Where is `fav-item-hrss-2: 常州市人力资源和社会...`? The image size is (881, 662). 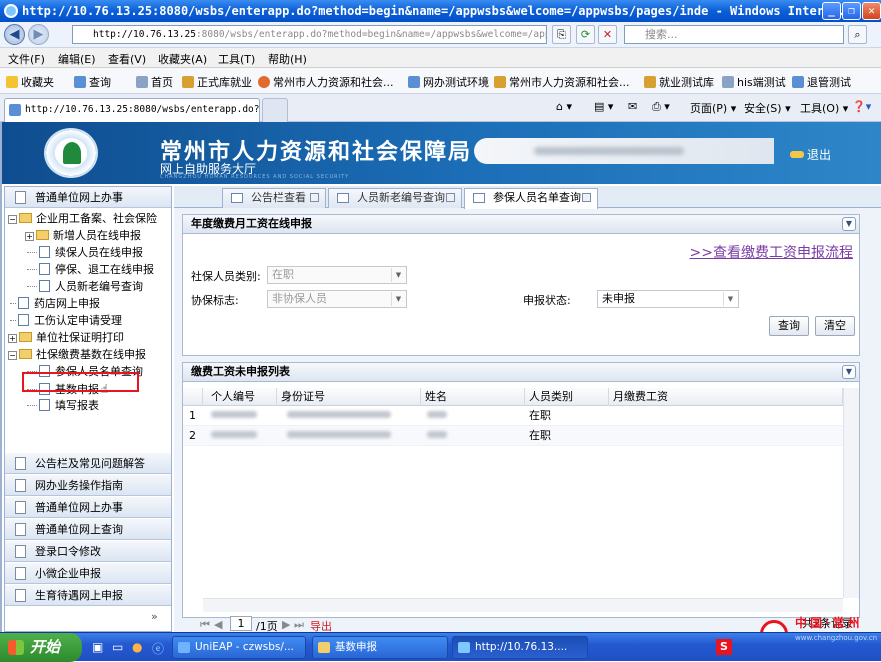 fav-item-hrss-2: 常州市人力资源和社会... is located at coordinates (562, 82).